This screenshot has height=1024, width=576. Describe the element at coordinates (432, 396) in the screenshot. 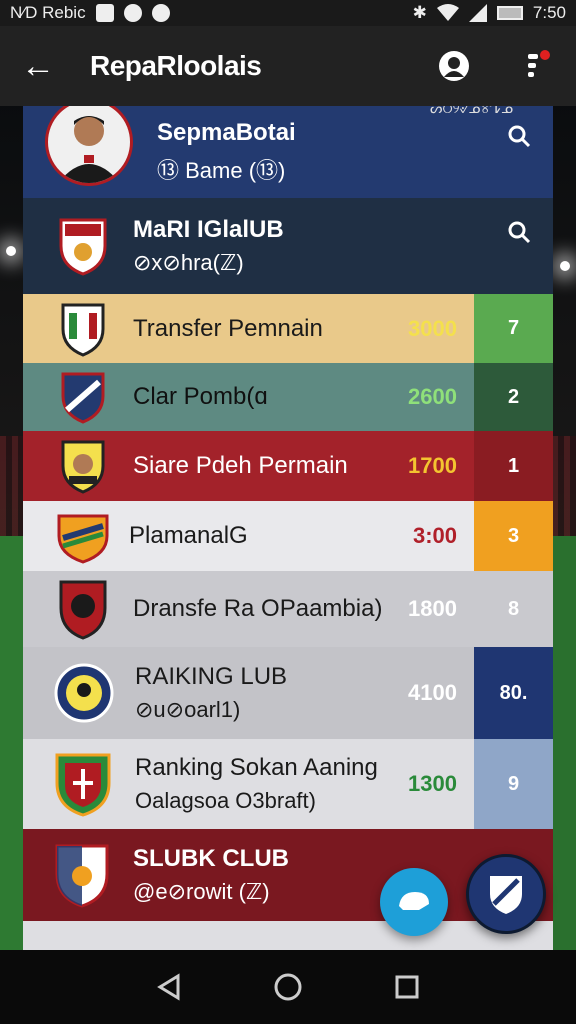

I see `row-value: 2600` at that location.